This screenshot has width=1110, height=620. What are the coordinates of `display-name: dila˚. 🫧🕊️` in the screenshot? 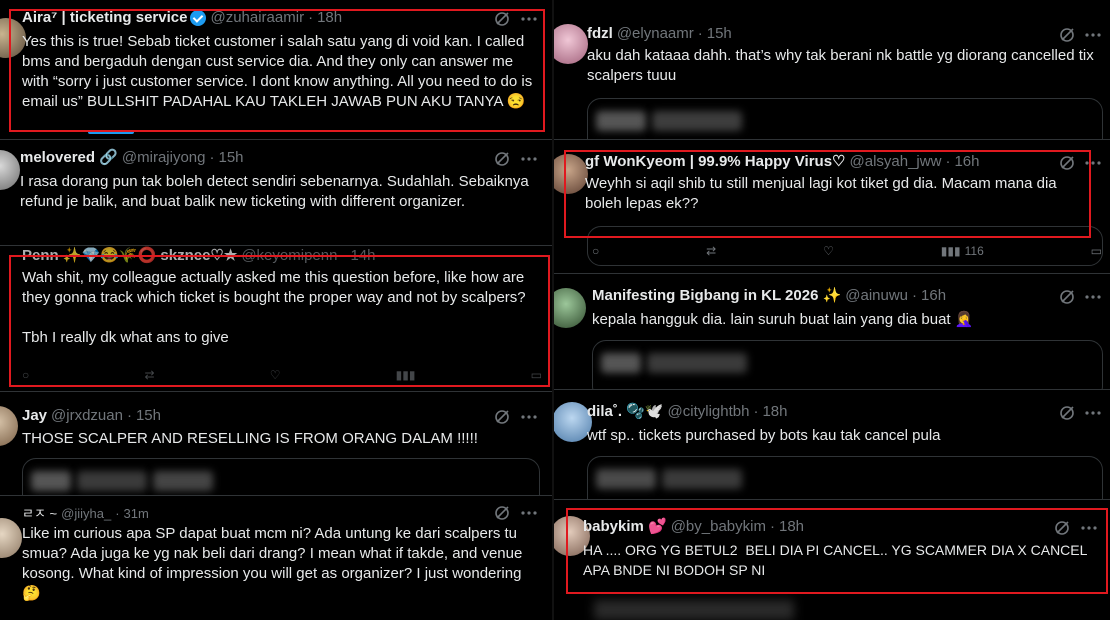 It's located at (625, 412).